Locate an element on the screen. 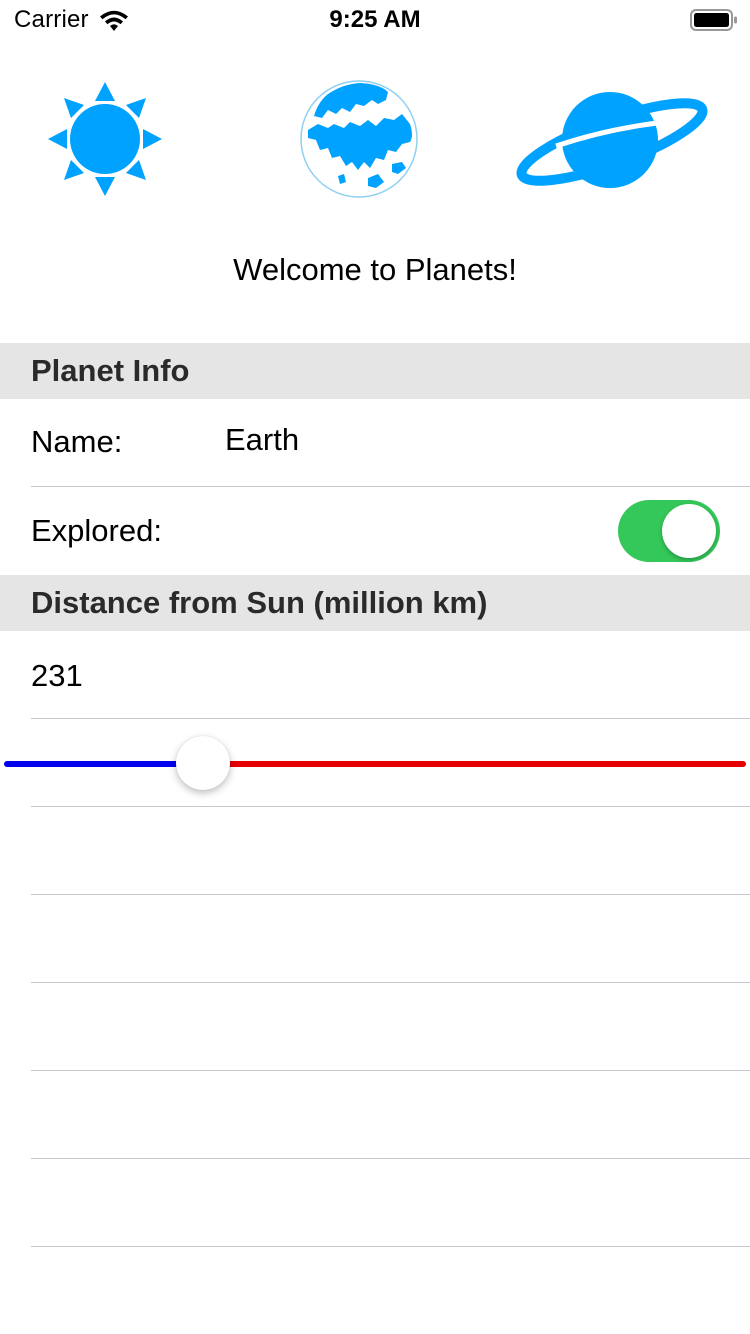 The image size is (750, 1334). distance-value: 231 is located at coordinates (57, 675).